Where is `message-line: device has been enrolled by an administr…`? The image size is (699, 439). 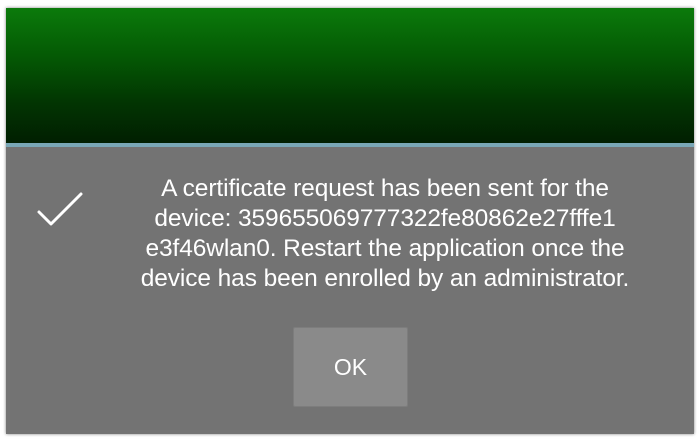
message-line: device has been enrolled by an administr… is located at coordinates (385, 278).